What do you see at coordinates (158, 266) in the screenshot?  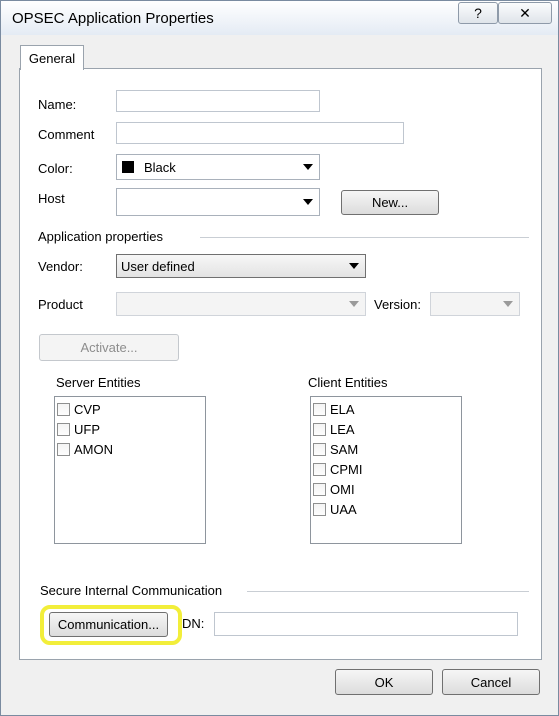 I see `vendor-select-value: User defined` at bounding box center [158, 266].